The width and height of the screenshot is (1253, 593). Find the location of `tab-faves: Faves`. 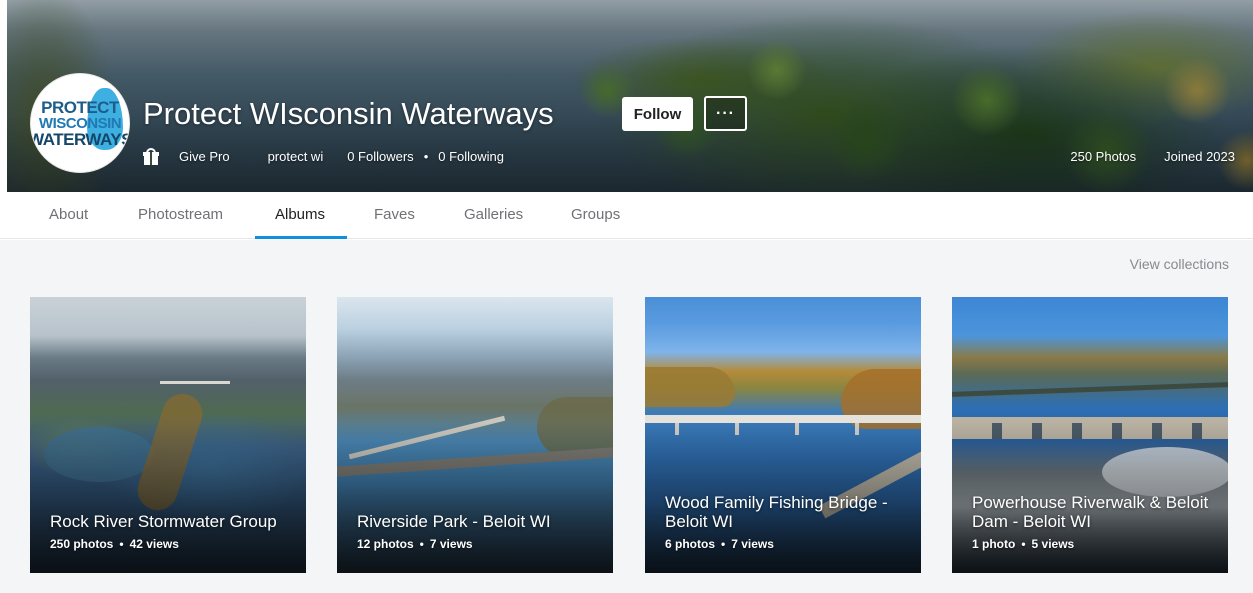

tab-faves: Faves is located at coordinates (394, 215).